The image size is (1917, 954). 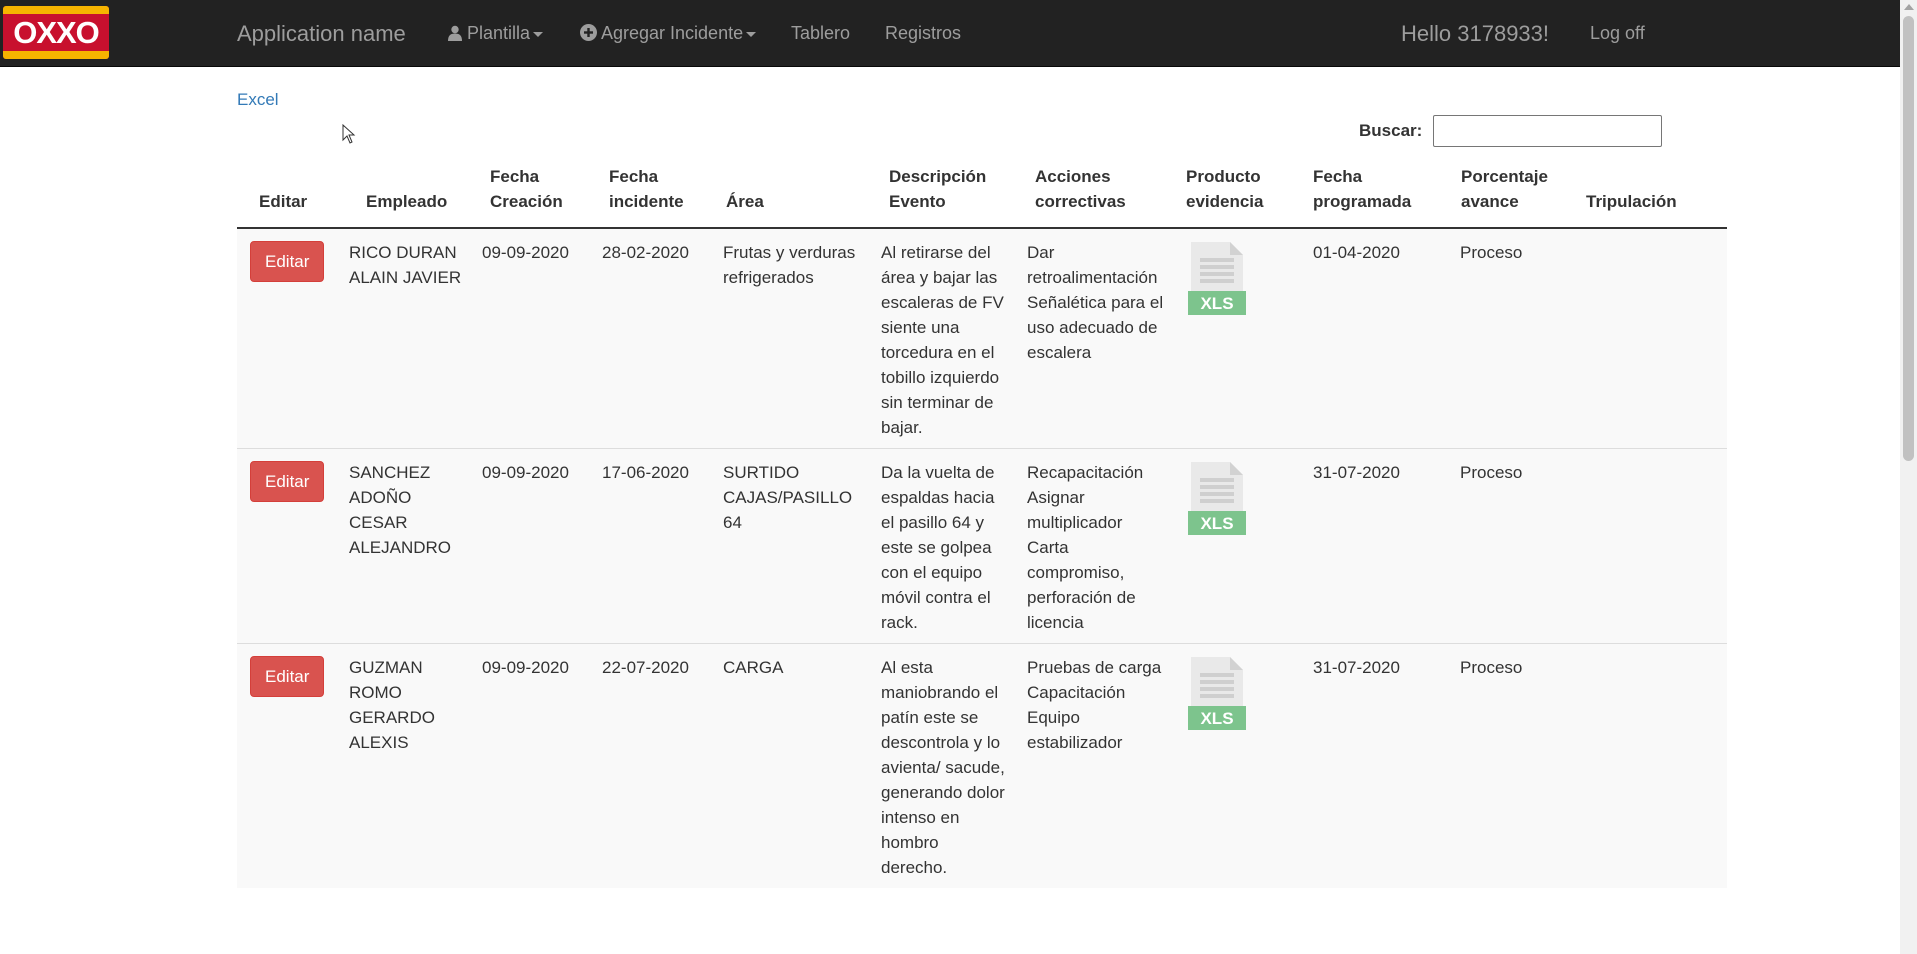 What do you see at coordinates (1376, 114) in the screenshot?
I see `header-fecha-programada: Fecha programada` at bounding box center [1376, 114].